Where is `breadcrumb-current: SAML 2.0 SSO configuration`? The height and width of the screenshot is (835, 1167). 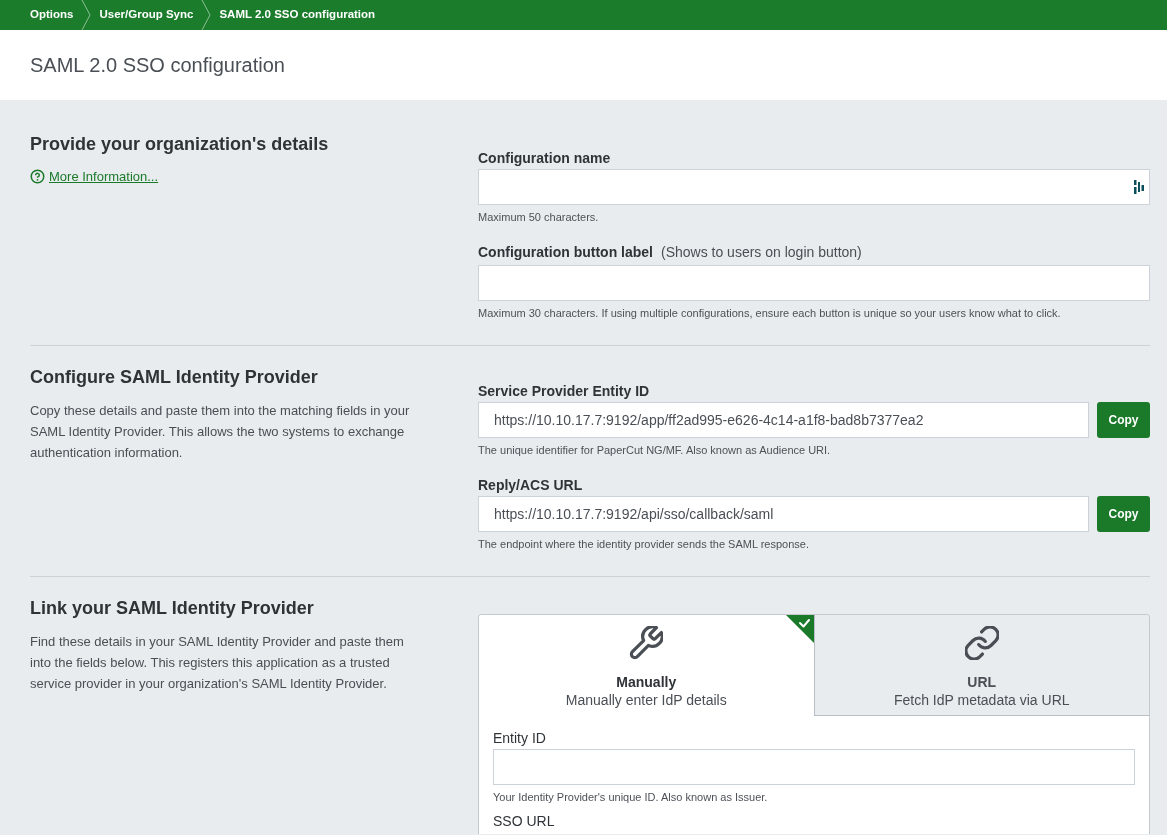 breadcrumb-current: SAML 2.0 SSO configuration is located at coordinates (297, 15).